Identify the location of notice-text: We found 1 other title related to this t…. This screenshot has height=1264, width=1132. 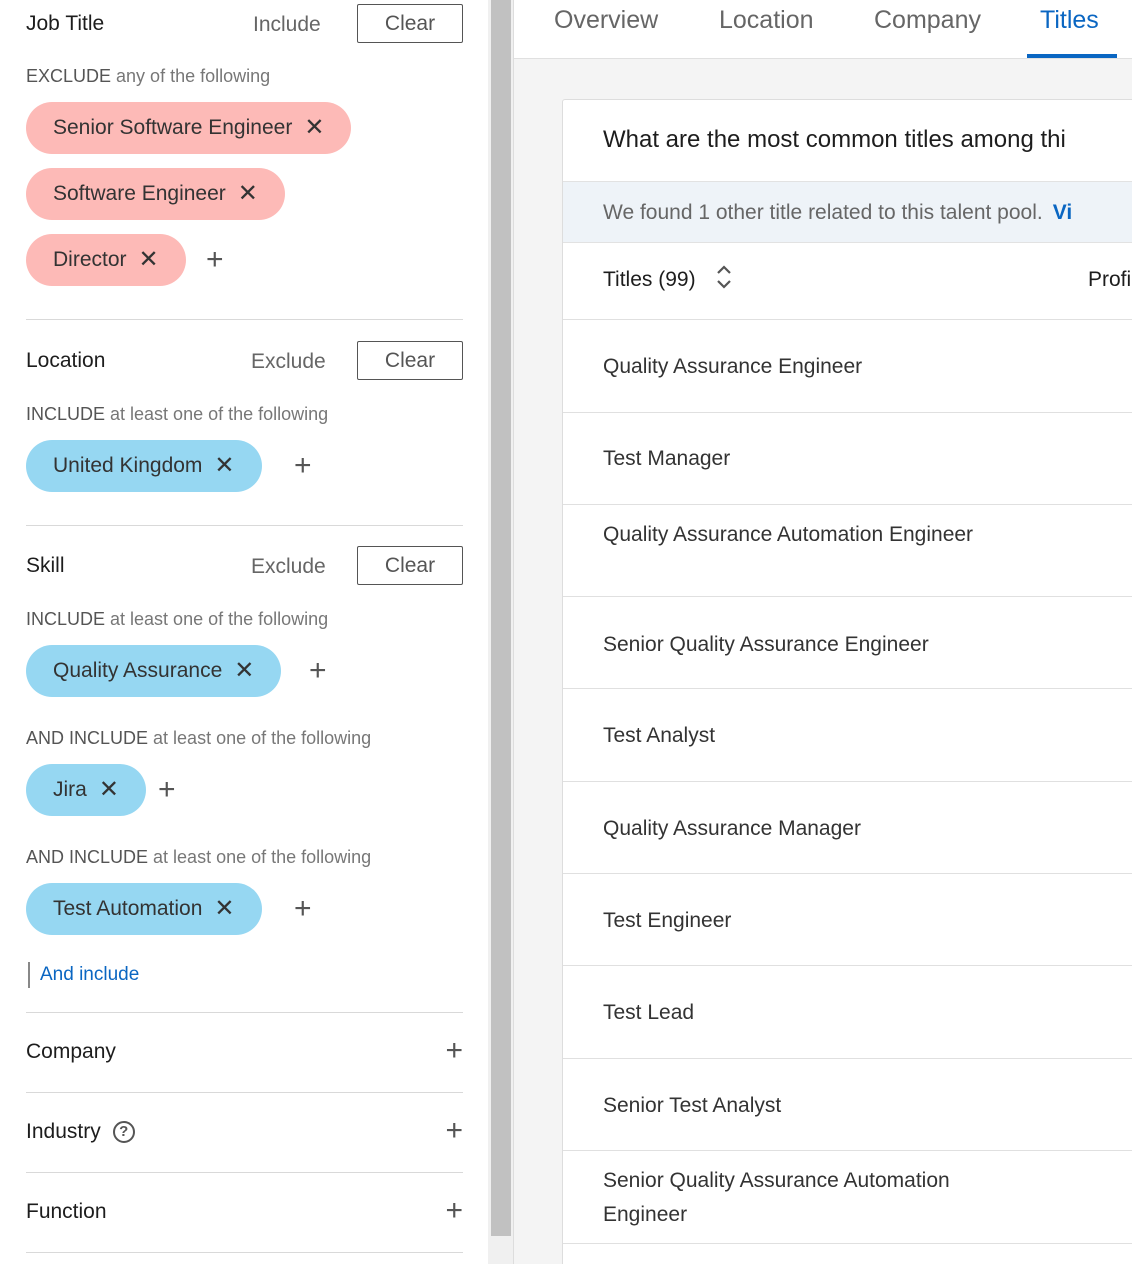
(823, 212).